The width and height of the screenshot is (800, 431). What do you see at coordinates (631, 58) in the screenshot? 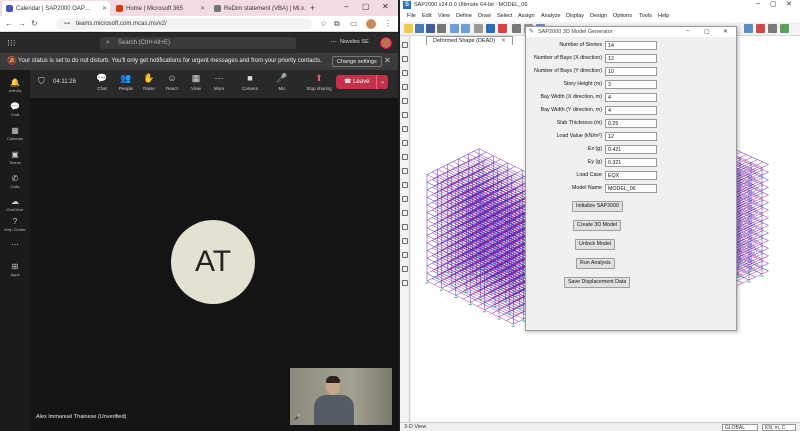
I see `bays-x-input` at bounding box center [631, 58].